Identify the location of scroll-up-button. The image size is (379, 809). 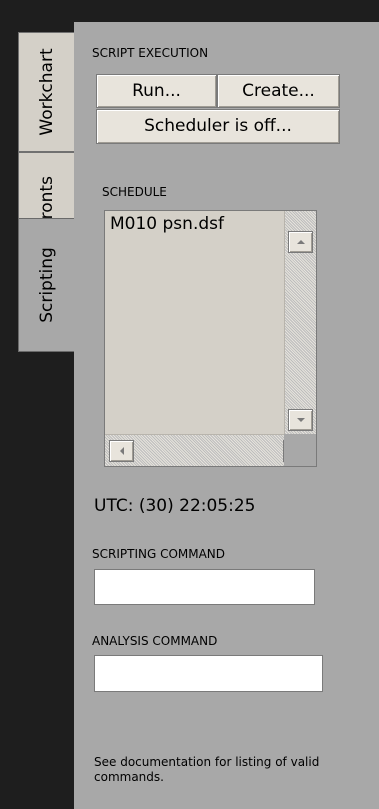
(300, 242).